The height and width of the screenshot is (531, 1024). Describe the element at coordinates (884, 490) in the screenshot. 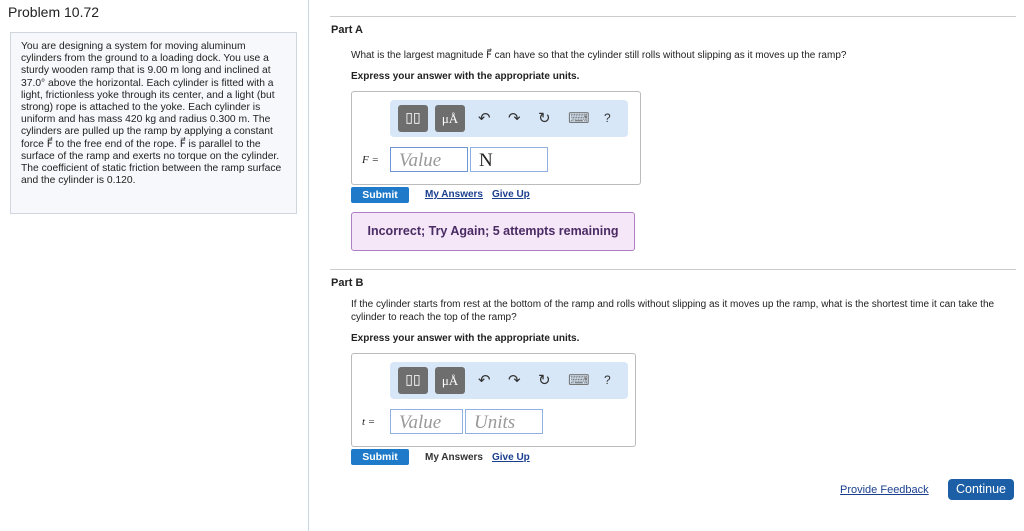

I see `provide-feedback-link: Provide Feedback` at that location.